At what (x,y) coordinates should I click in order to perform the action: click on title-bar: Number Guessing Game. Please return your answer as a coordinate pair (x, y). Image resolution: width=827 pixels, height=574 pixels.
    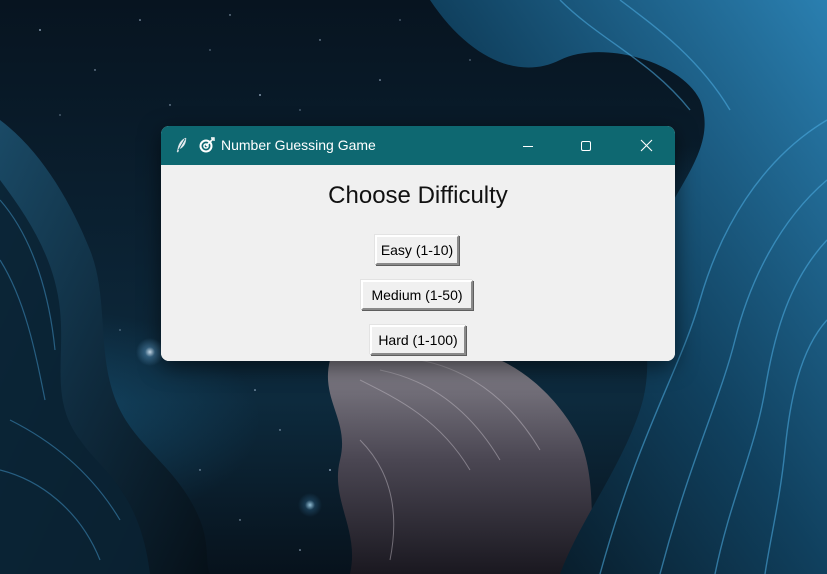
    Looking at the image, I should click on (418, 145).